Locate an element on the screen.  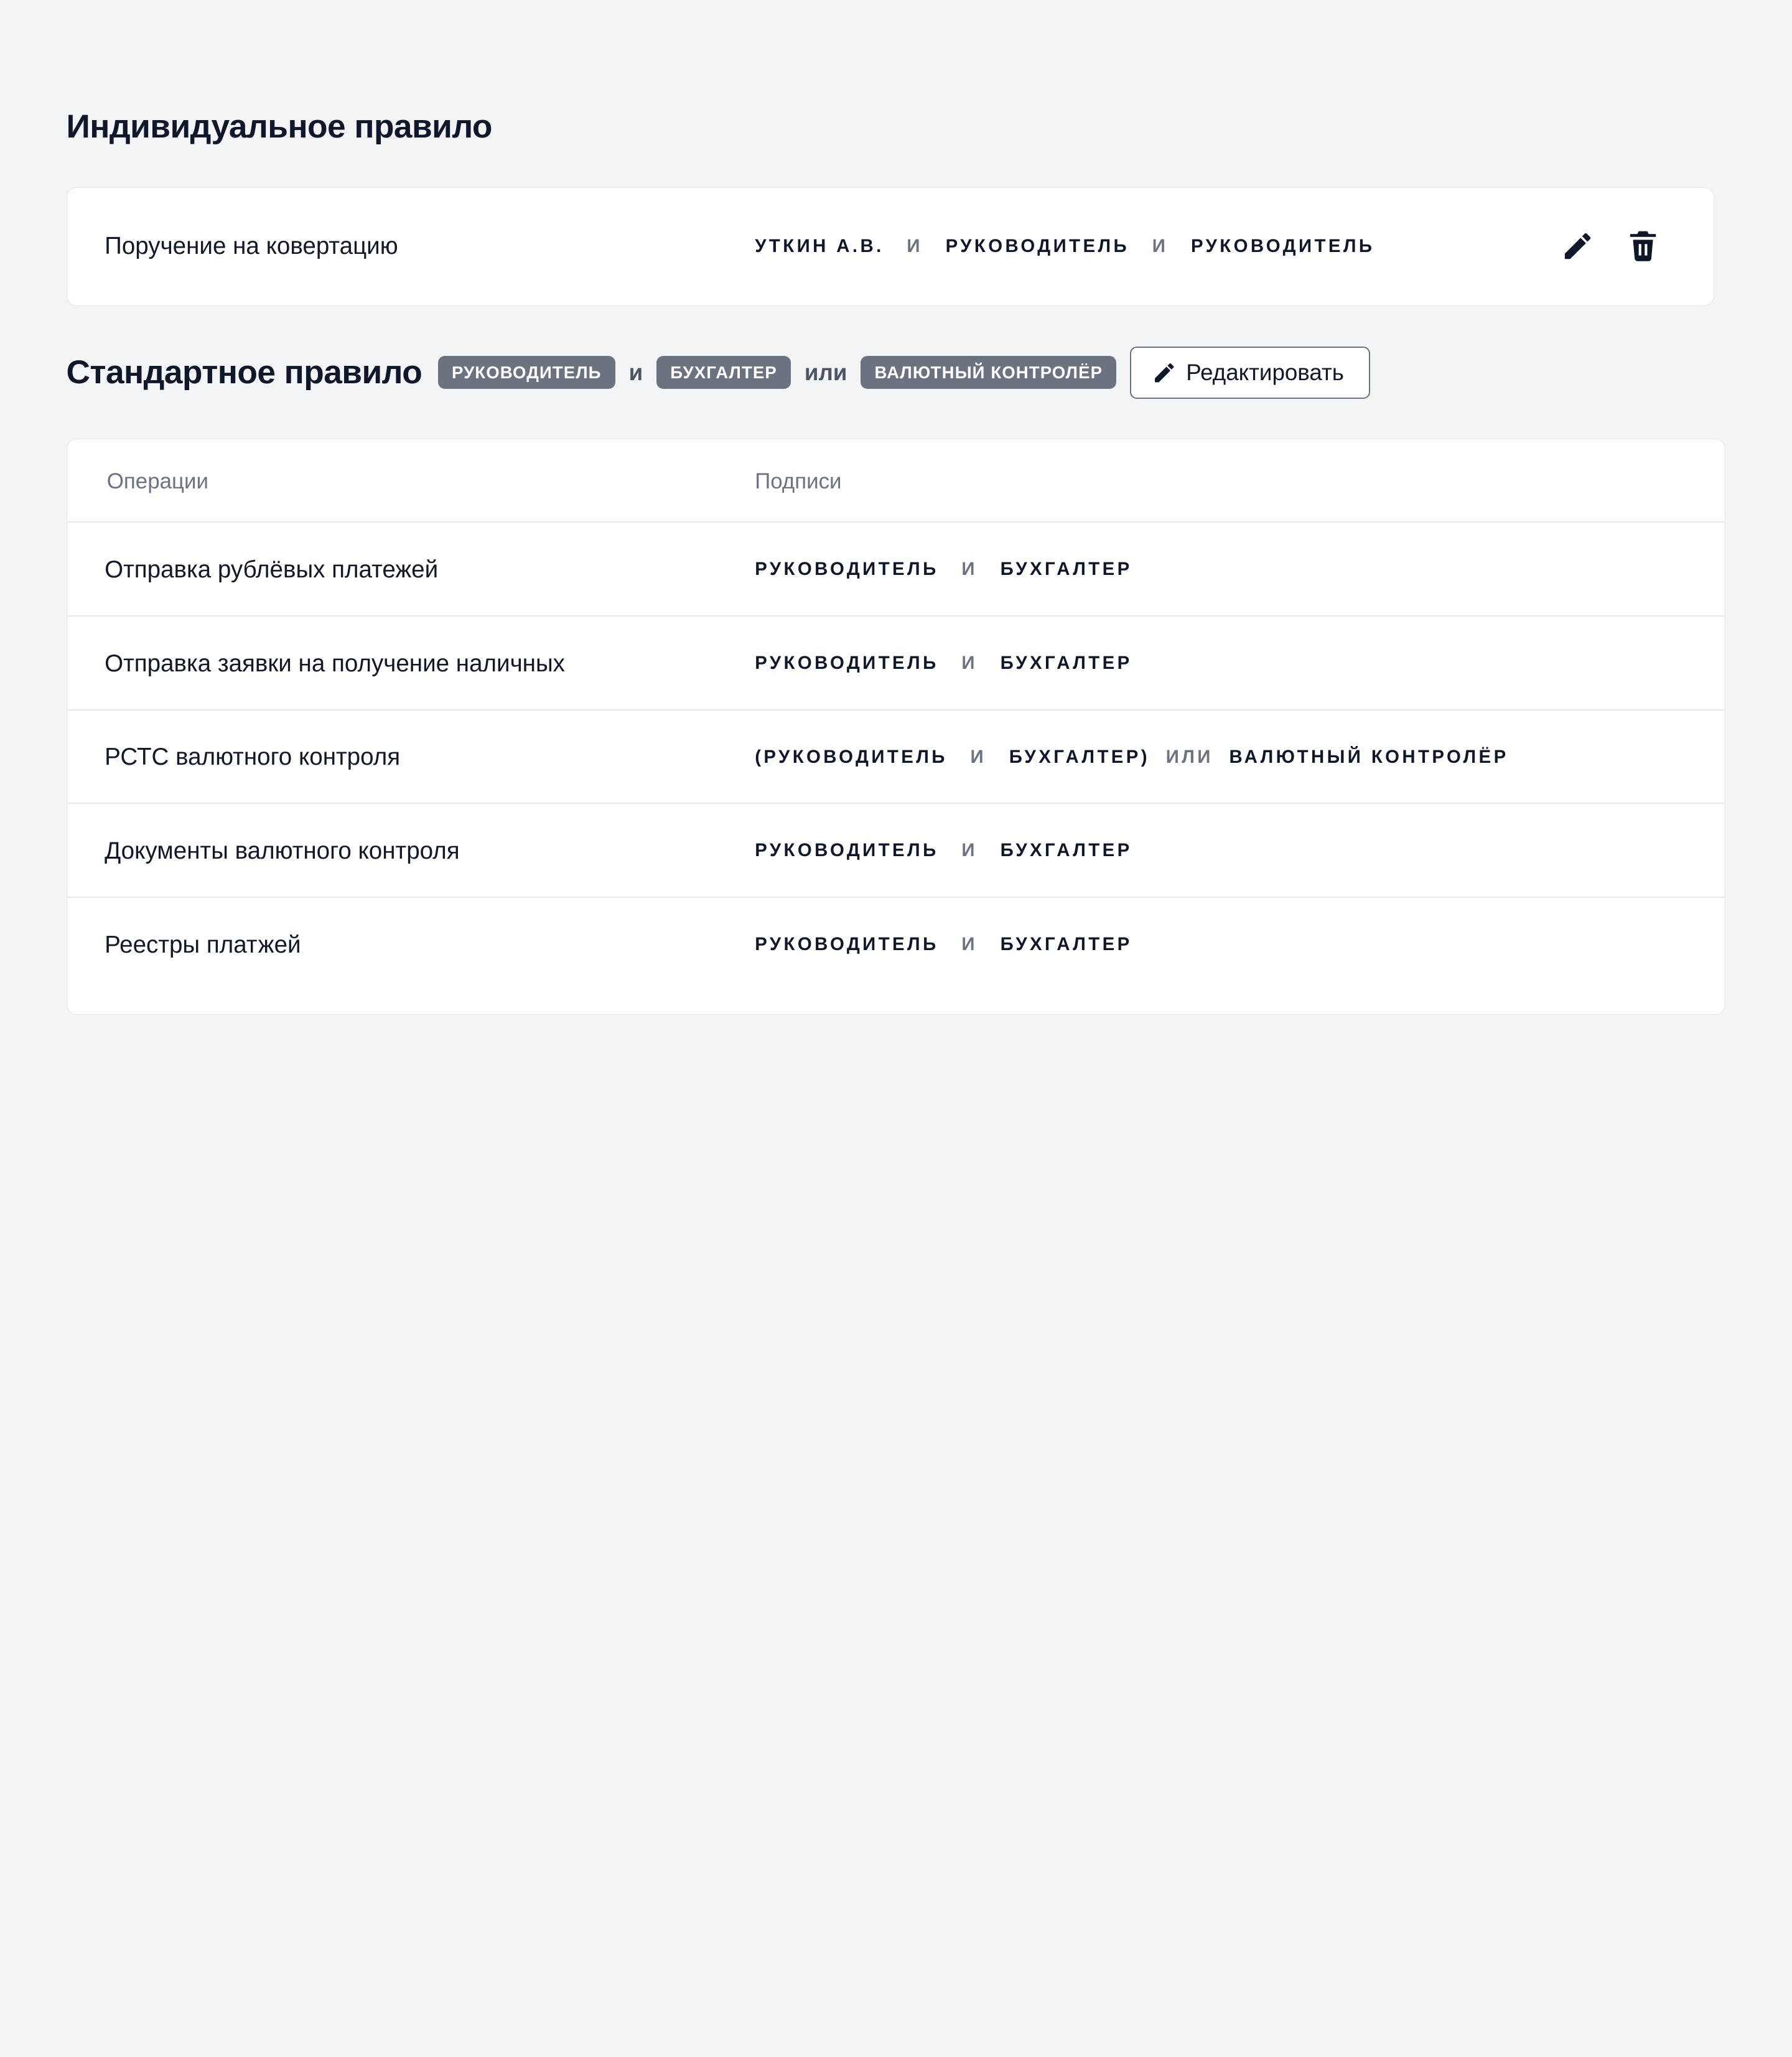
table-row: Реестры платжей РУКОВОДИТЕЛЬ И БУХГАЛТЕР is located at coordinates (896, 945).